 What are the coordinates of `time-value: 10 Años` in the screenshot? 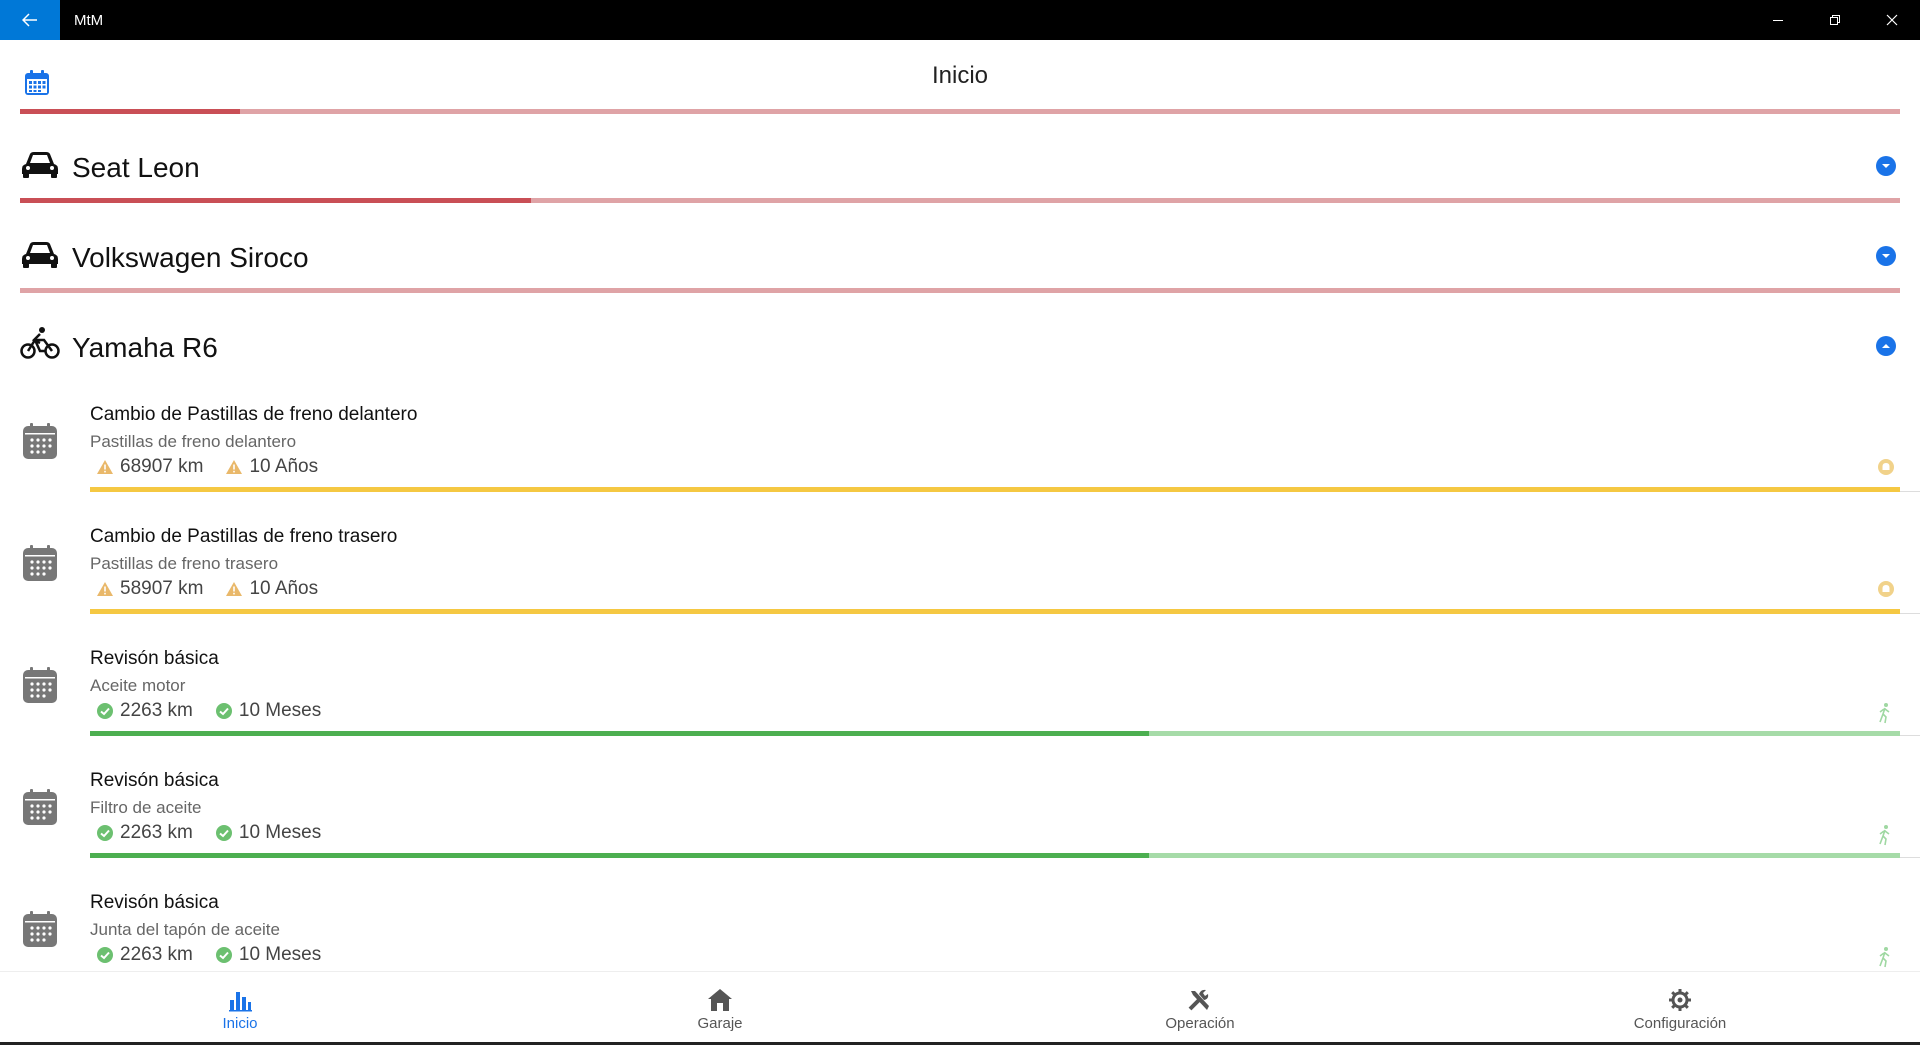 It's located at (284, 588).